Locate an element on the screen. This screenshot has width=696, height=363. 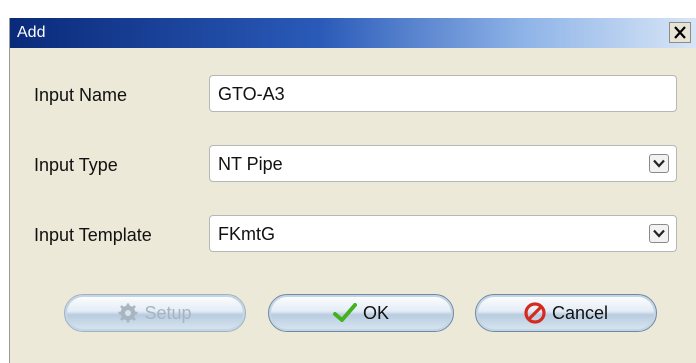
input-type-dropdown-button is located at coordinates (659, 163).